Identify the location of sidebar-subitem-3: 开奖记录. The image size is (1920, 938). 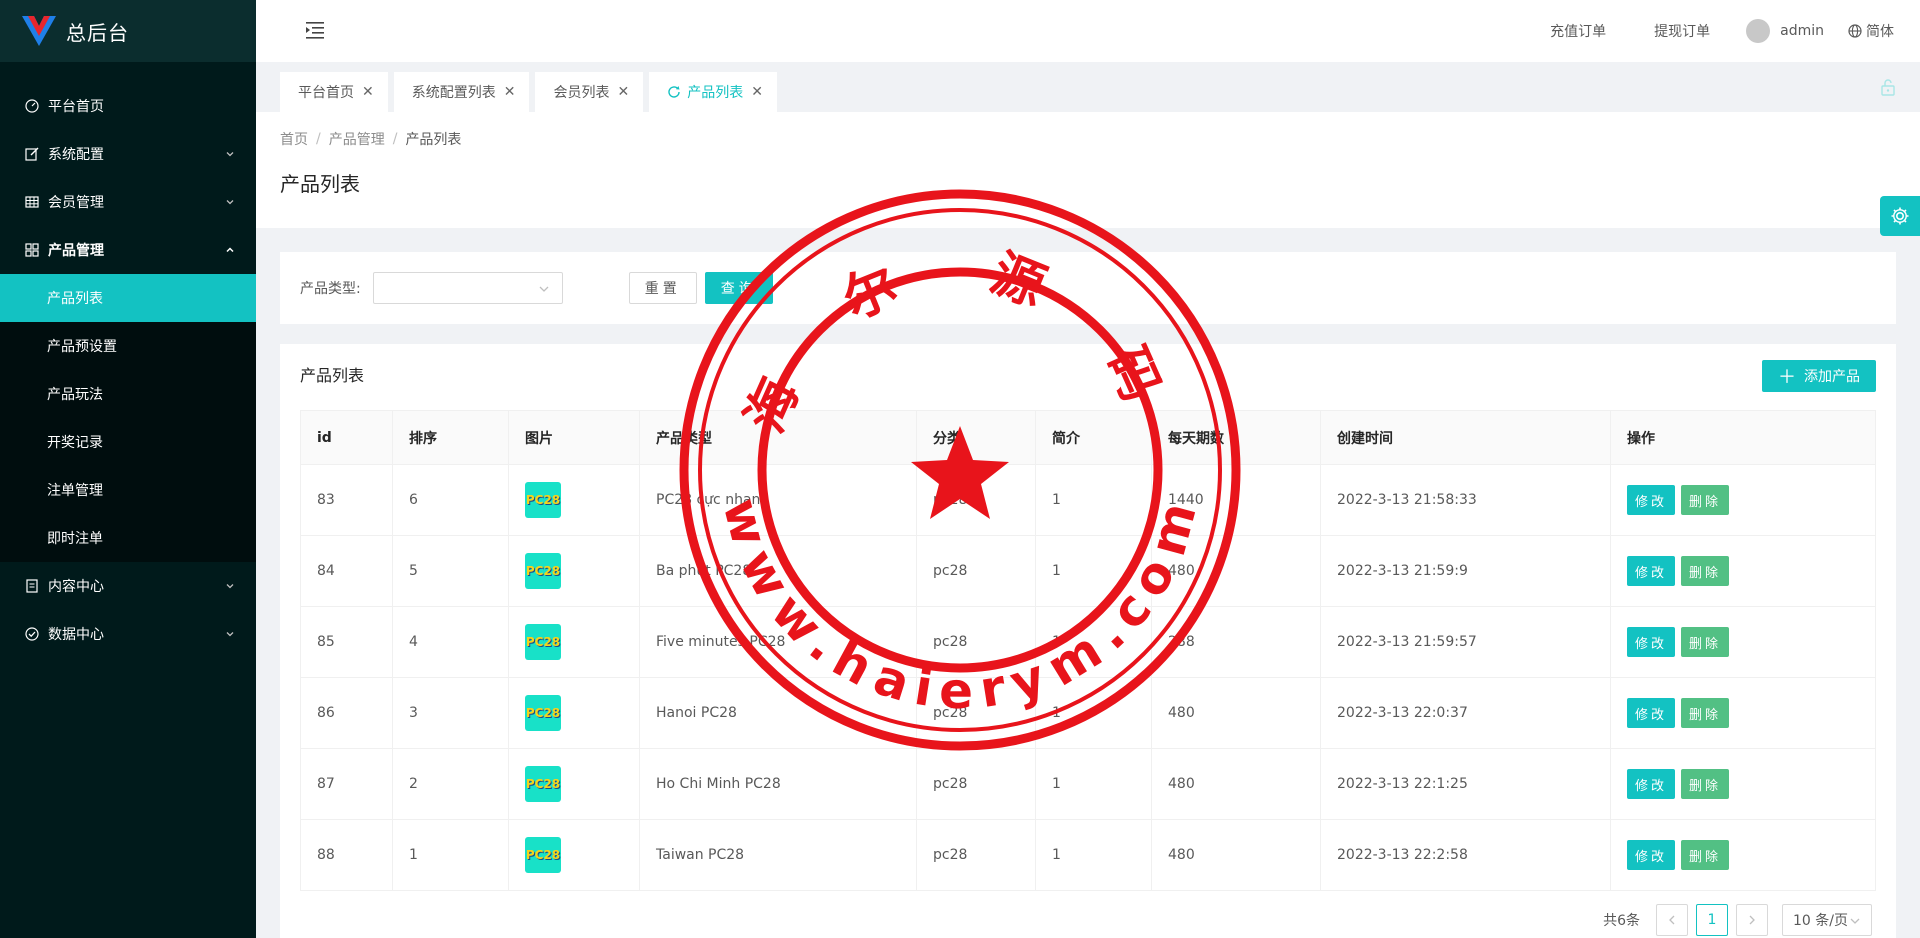
(128, 442).